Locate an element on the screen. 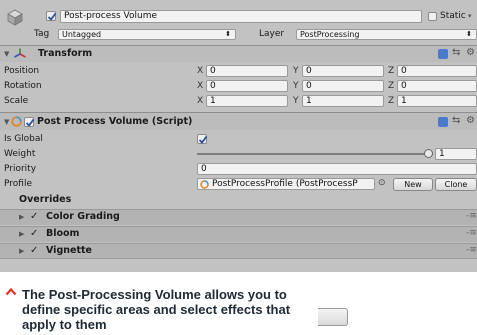 The image size is (477, 335). object-name-input: Post-process Volume is located at coordinates (241, 16).